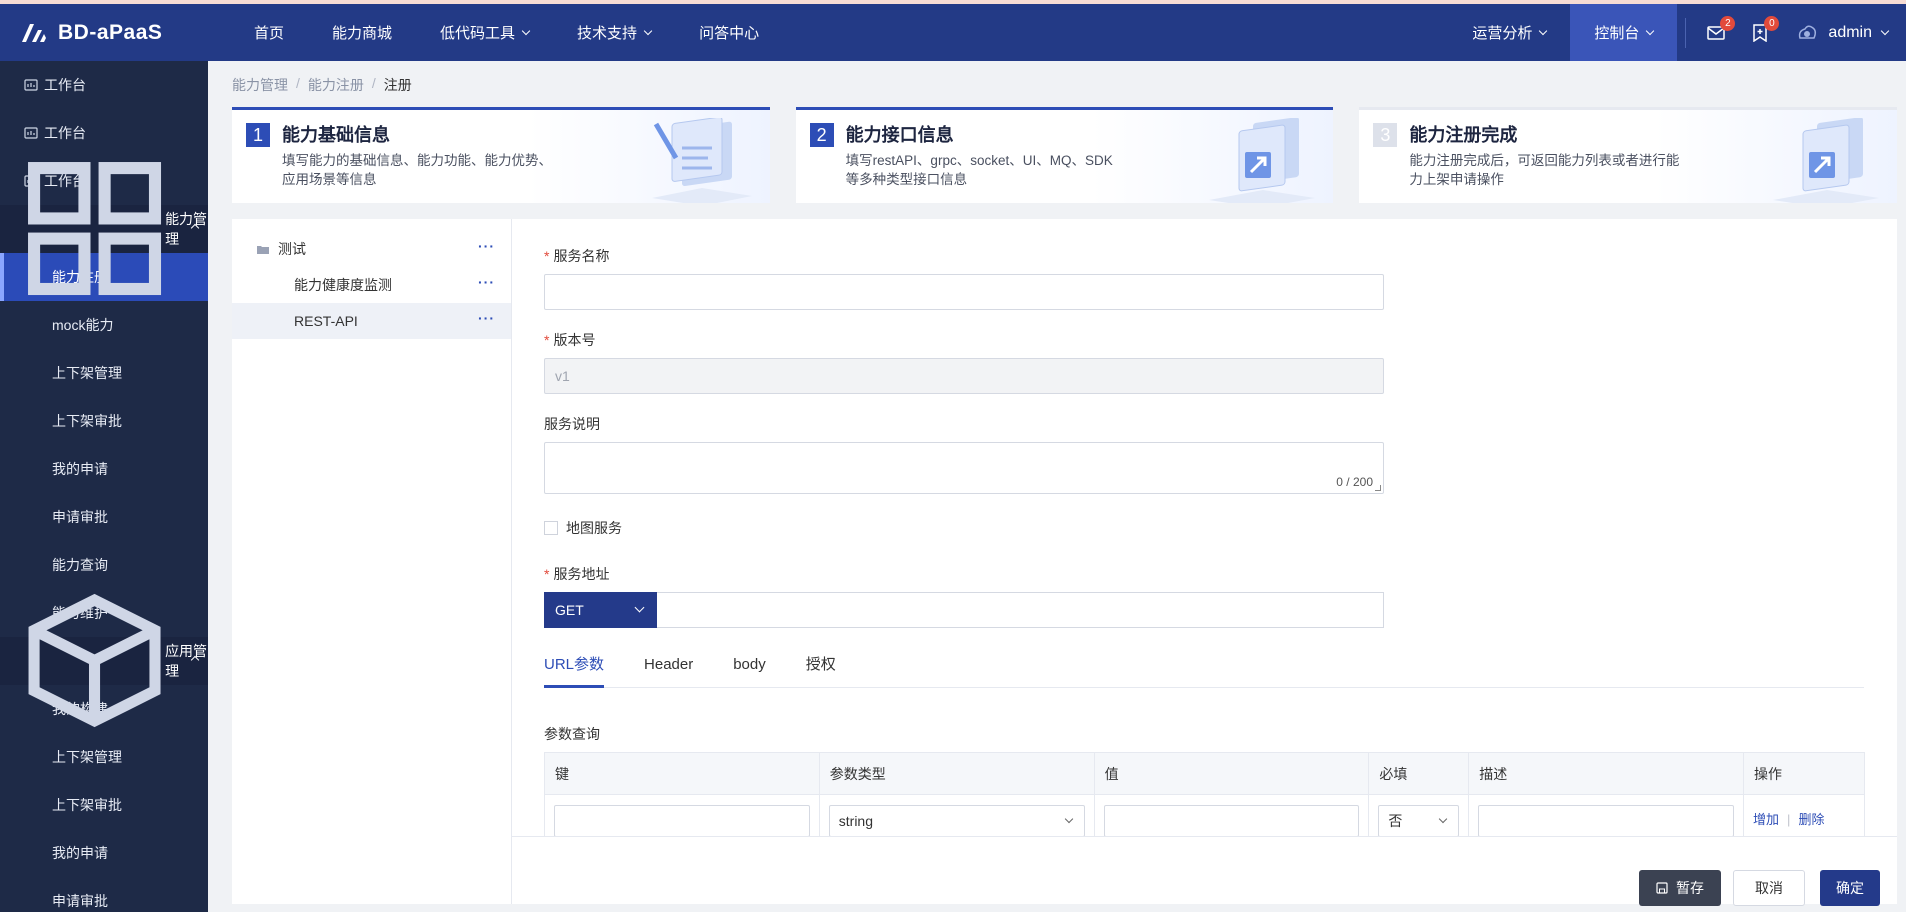 The image size is (1906, 912). What do you see at coordinates (964, 468) in the screenshot?
I see `desc-textarea: 0 / 200` at bounding box center [964, 468].